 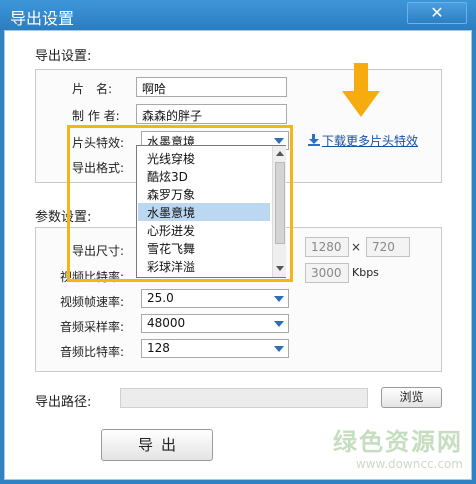 I want to click on frame-rate-label: 视频帧速率:, so click(x=92, y=302).